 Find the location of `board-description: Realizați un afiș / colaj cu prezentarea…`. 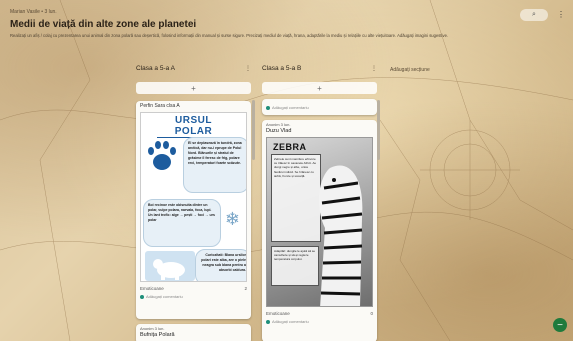

board-description: Realizați un afiș / colaj cu prezentarea… is located at coordinates (229, 35).